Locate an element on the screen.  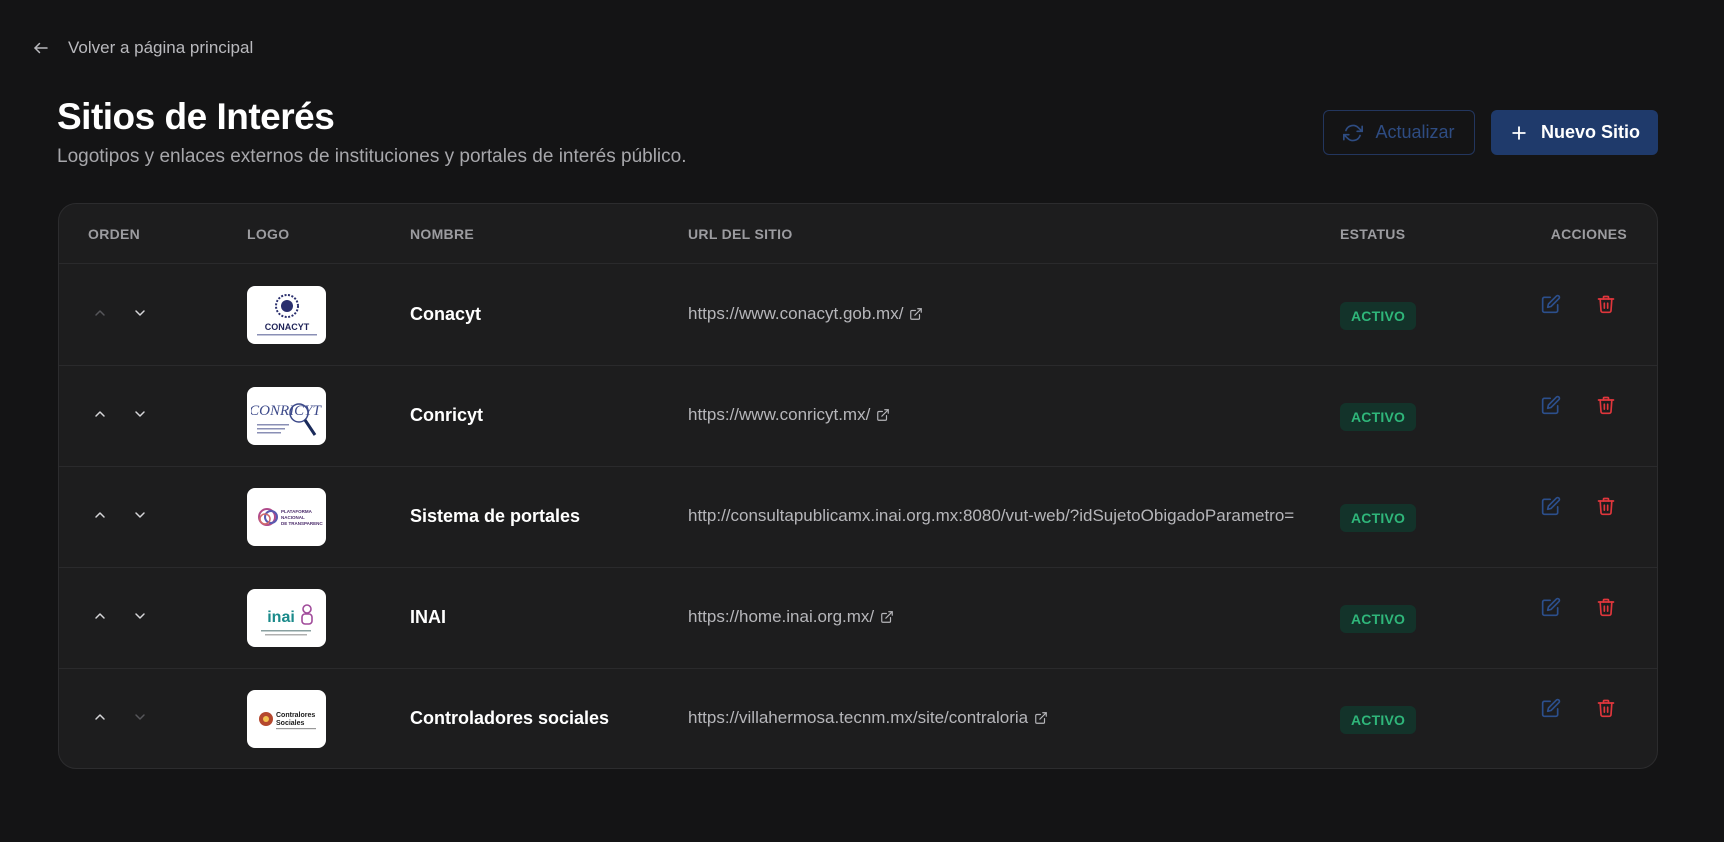
svg-text: Contralores is located at coordinates (295, 715).